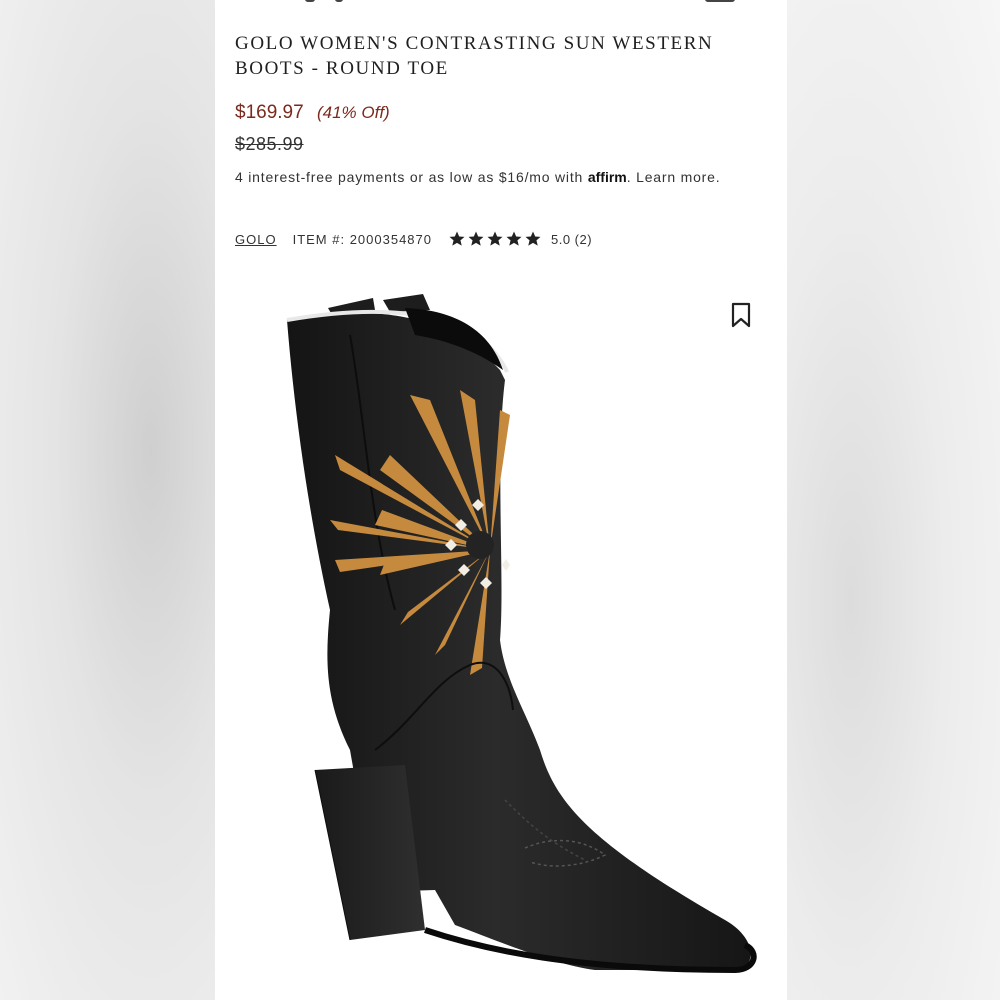 The image size is (1000, 1000). Describe the element at coordinates (256, 239) in the screenshot. I see `brand-link: GOLO` at that location.